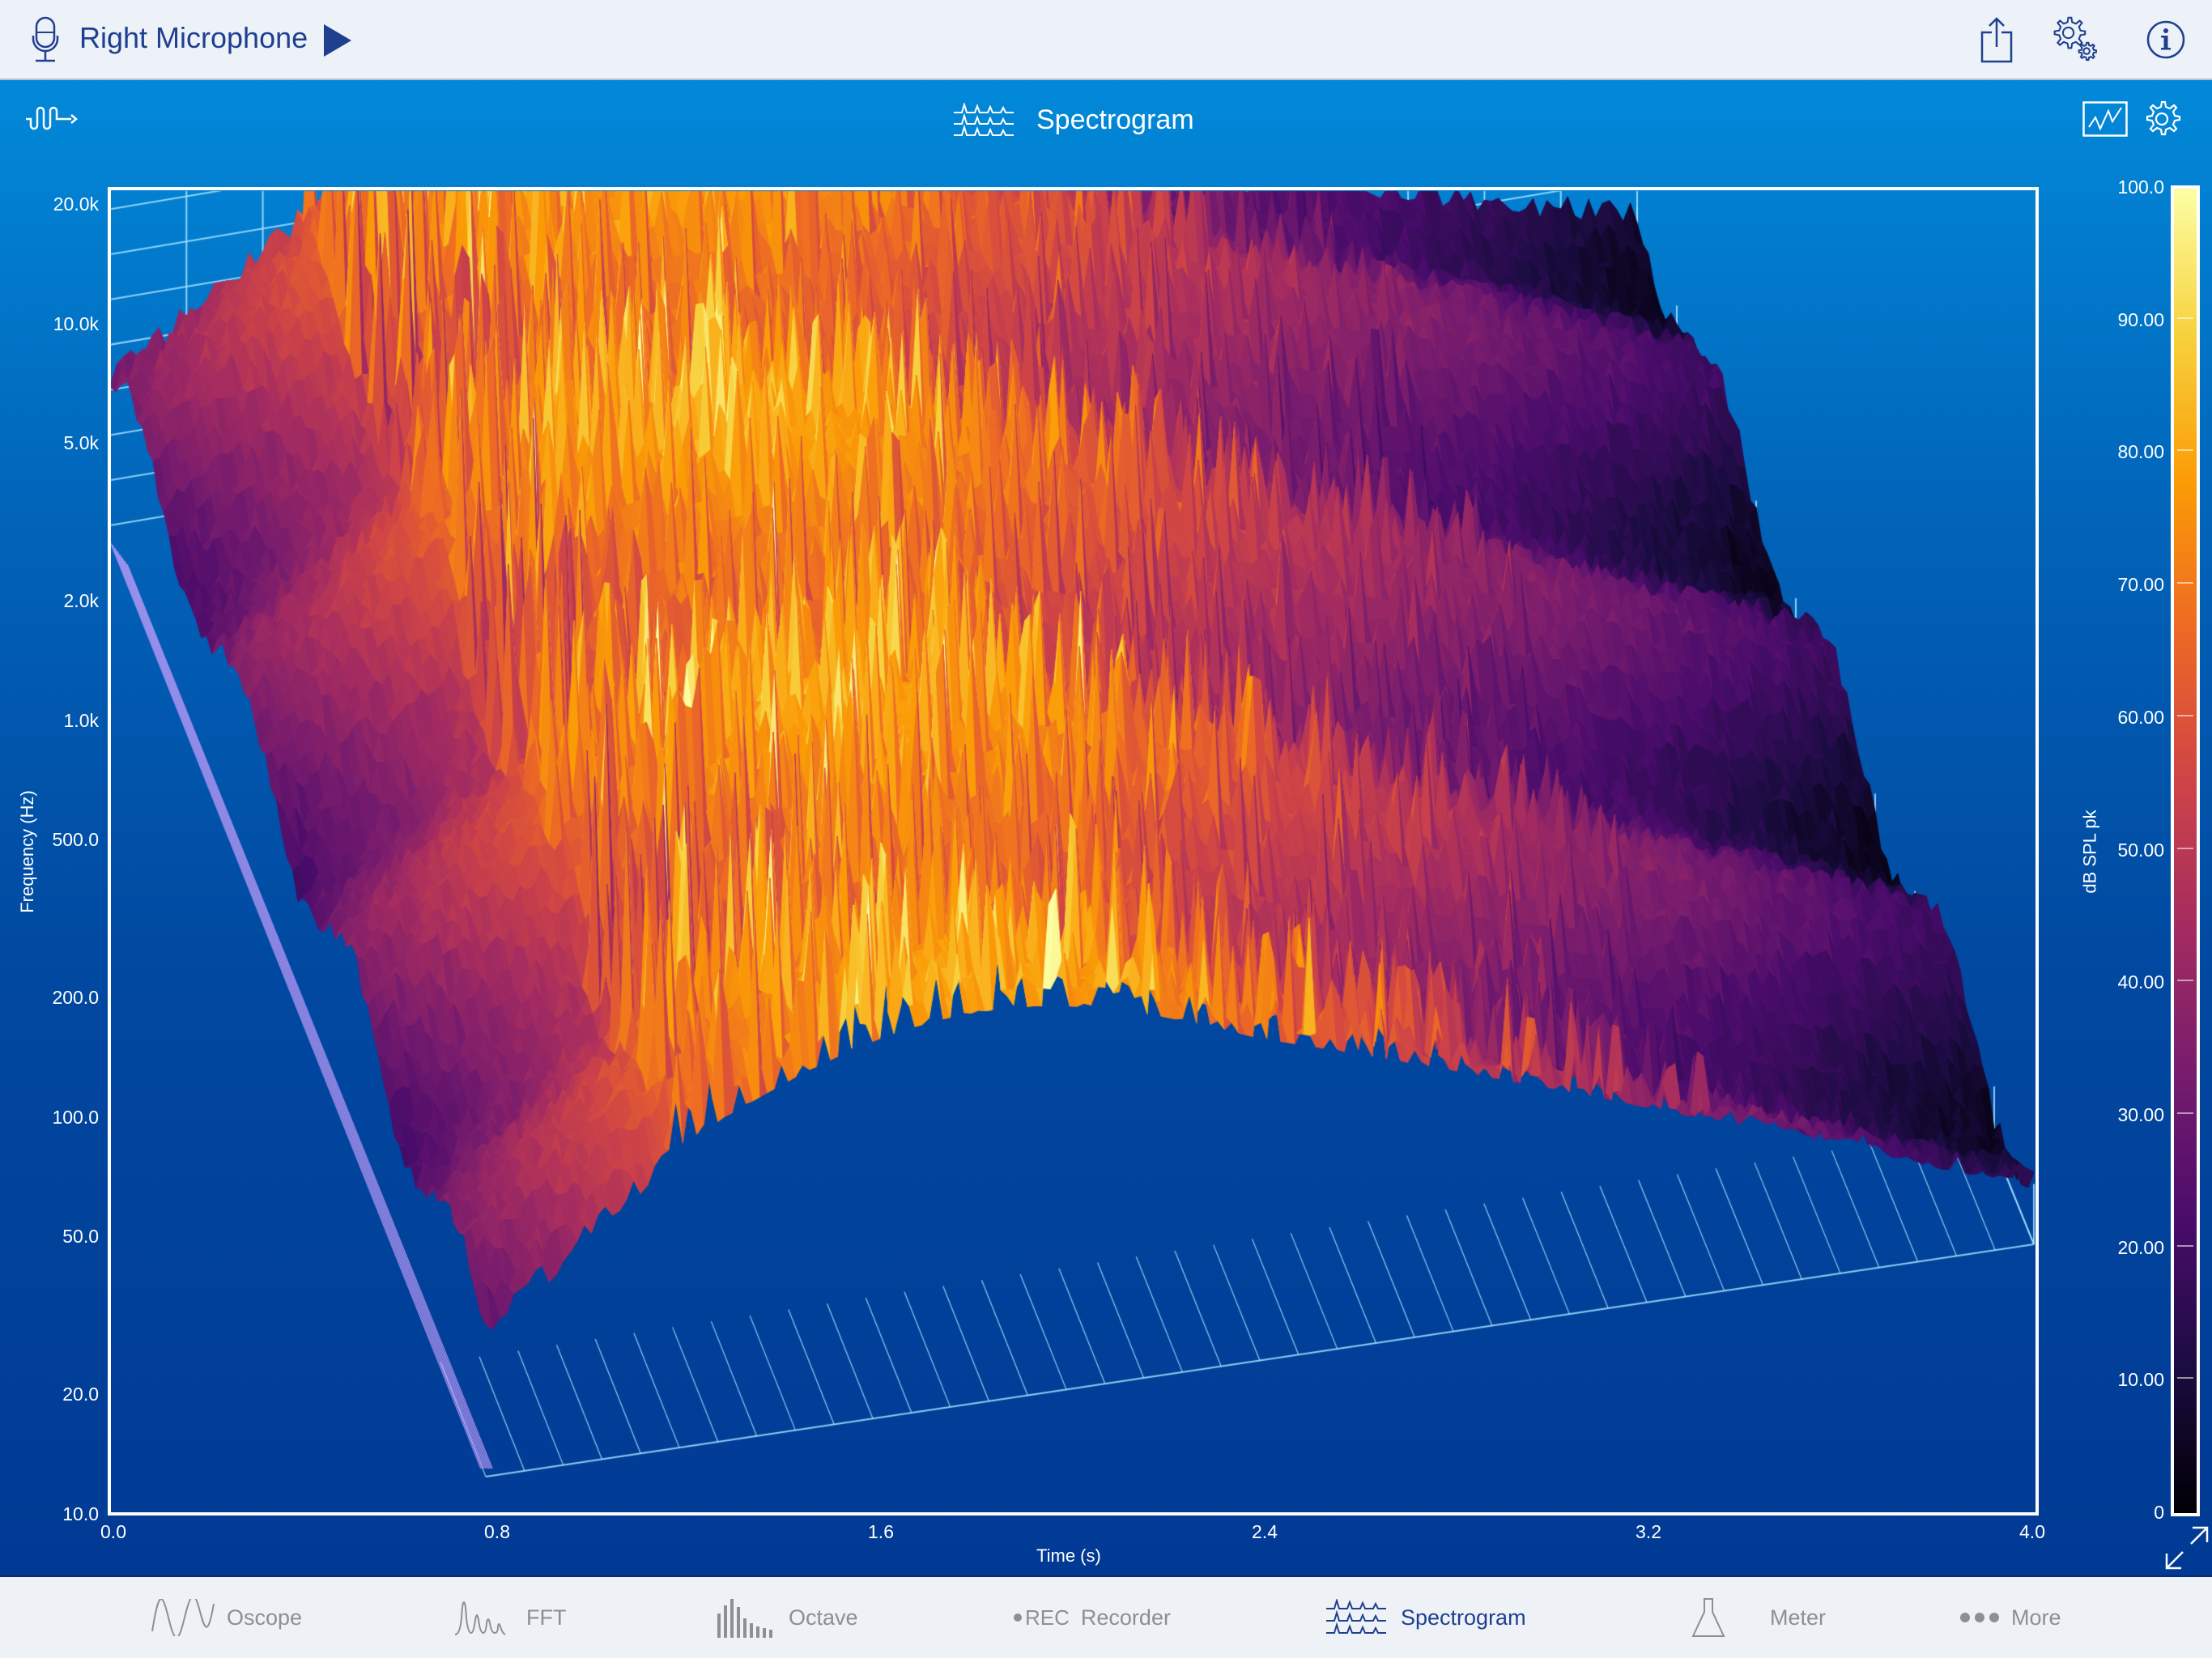 This screenshot has width=2212, height=1658. Describe the element at coordinates (81, 443) in the screenshot. I see `y-tick-label: 5.0k` at that location.